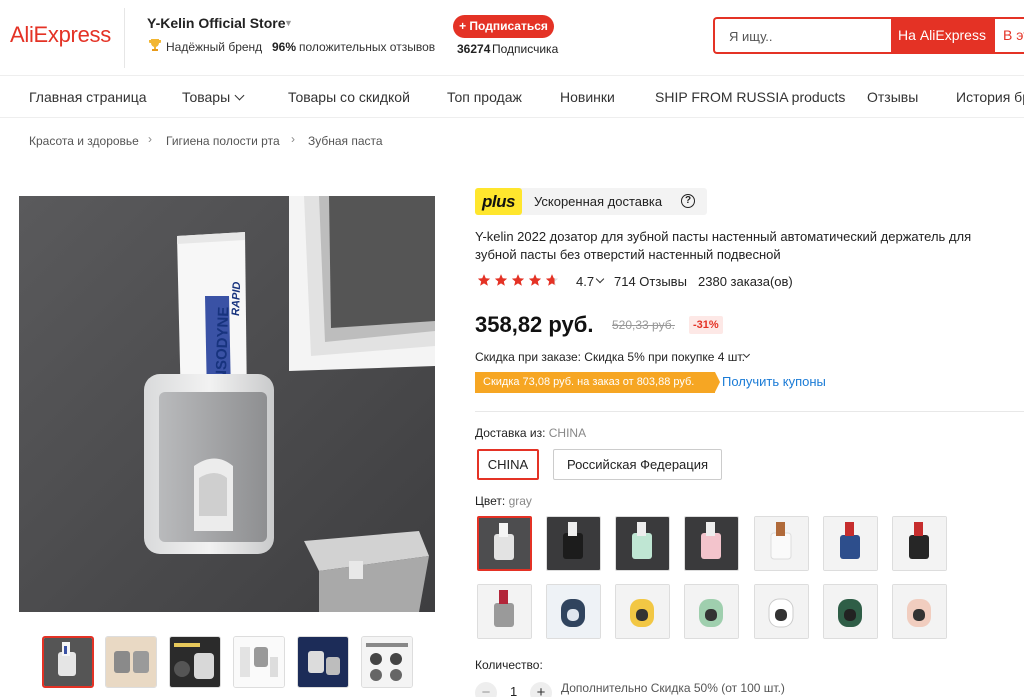  I want to click on breadcrumb-item: Зубная паста, so click(345, 141).